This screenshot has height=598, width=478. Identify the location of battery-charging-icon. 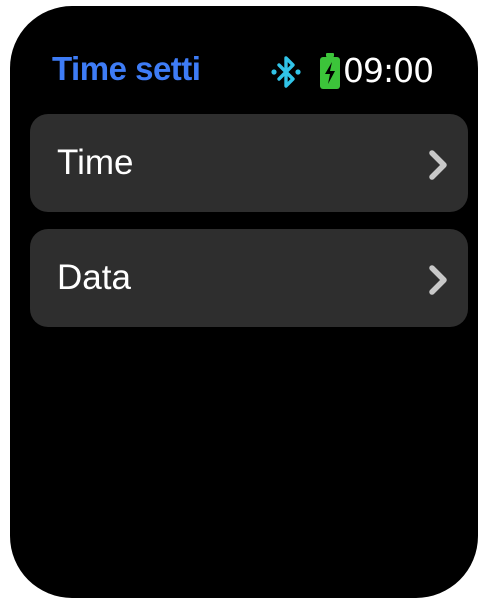
(330, 71).